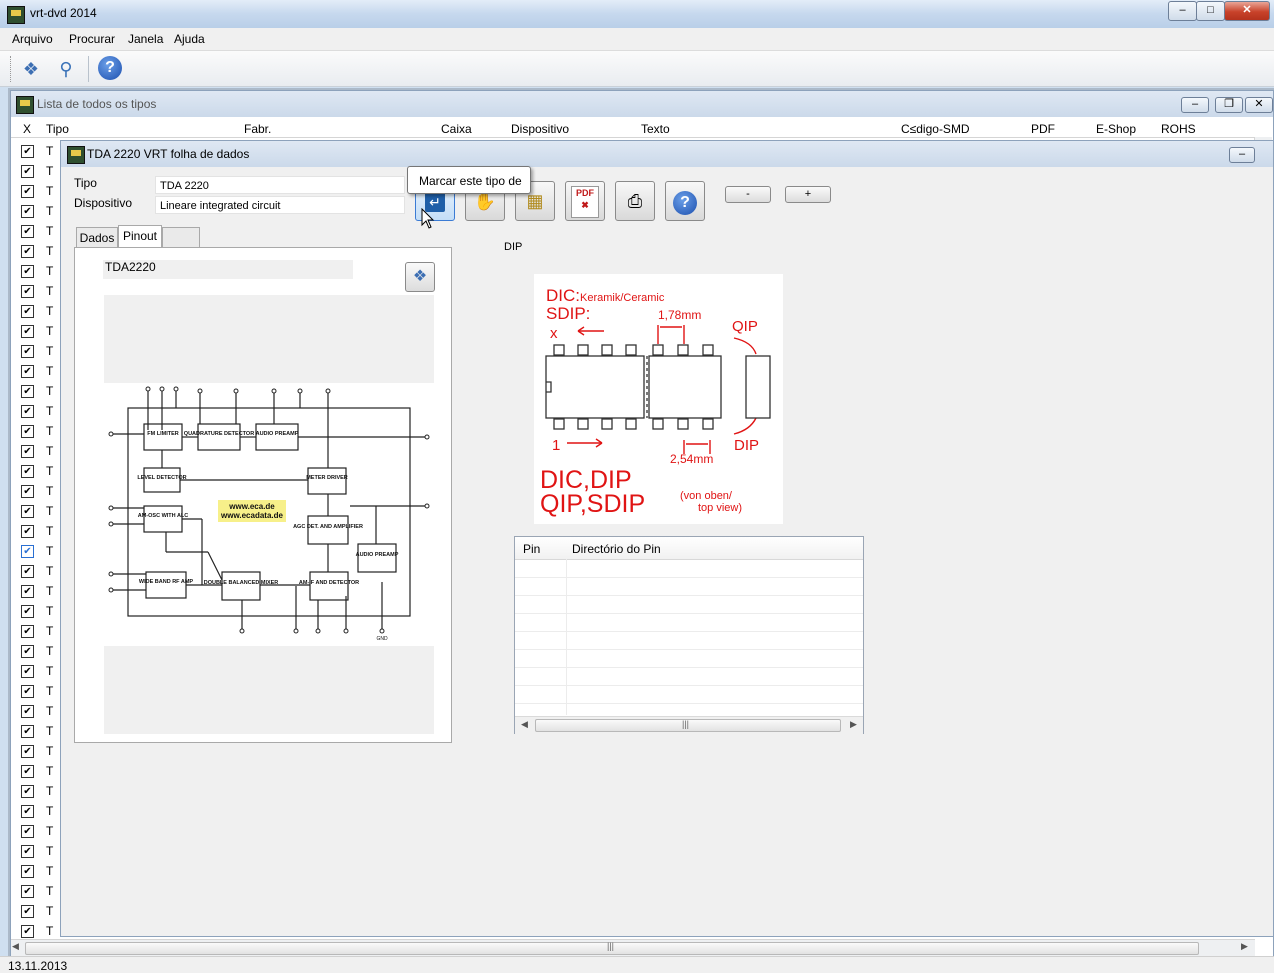 This screenshot has width=1274, height=973. What do you see at coordinates (145, 39) in the screenshot?
I see `menu-janela: Janela` at bounding box center [145, 39].